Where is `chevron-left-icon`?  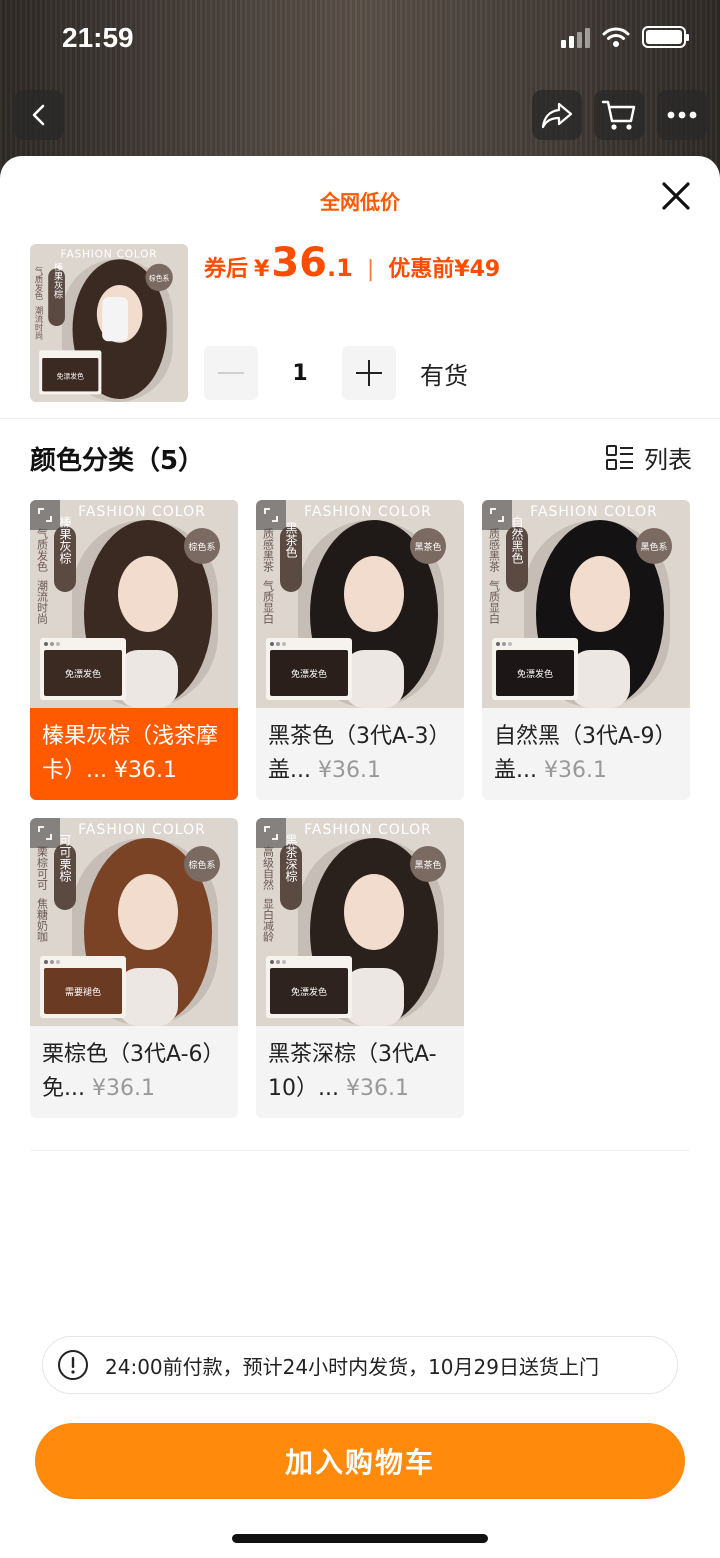
chevron-left-icon is located at coordinates (38, 115).